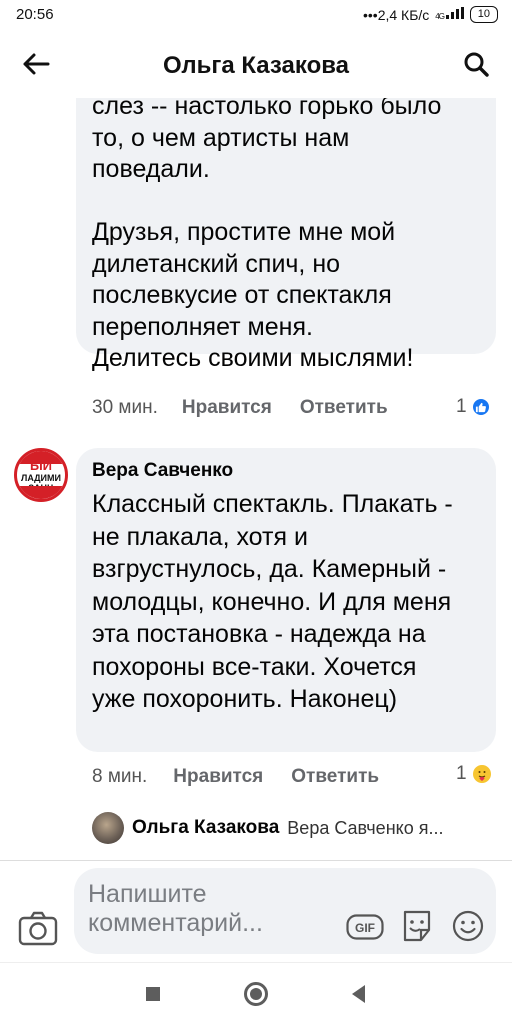 The height and width of the screenshot is (1024, 512). I want to click on emoji-button, so click(468, 926).